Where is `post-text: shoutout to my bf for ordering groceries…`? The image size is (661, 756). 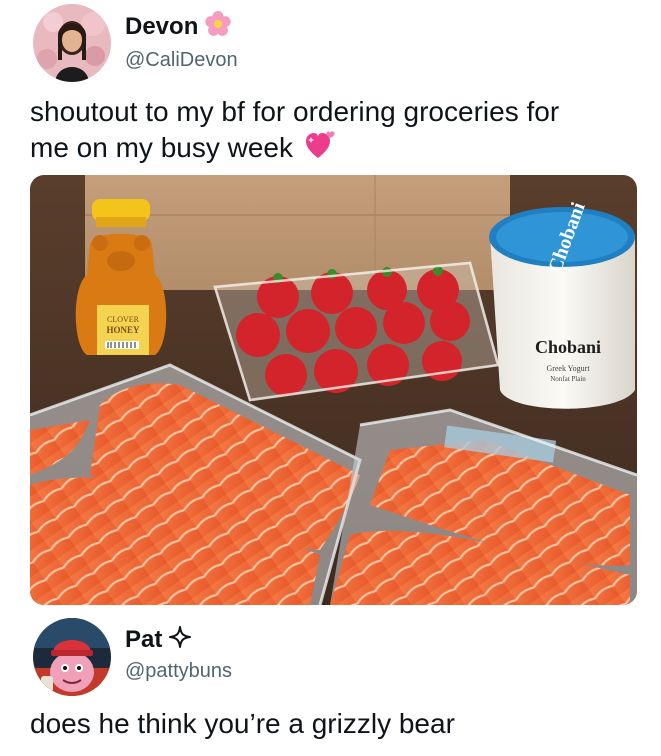
post-text: shoutout to my bf for ordering groceries… is located at coordinates (310, 132).